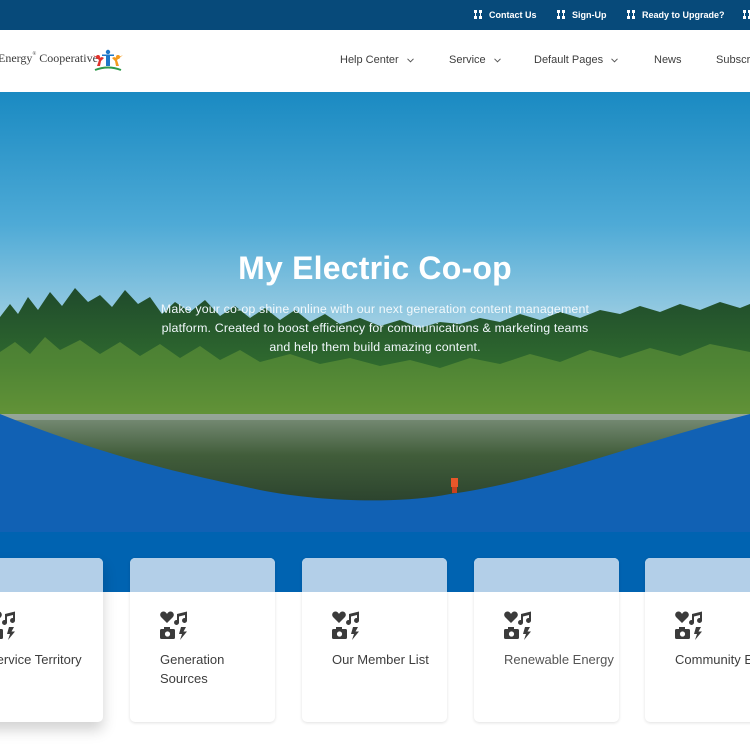 The width and height of the screenshot is (750, 750). I want to click on utility-link-ready-to-upgrade: Ready to Upgrade?, so click(676, 15).